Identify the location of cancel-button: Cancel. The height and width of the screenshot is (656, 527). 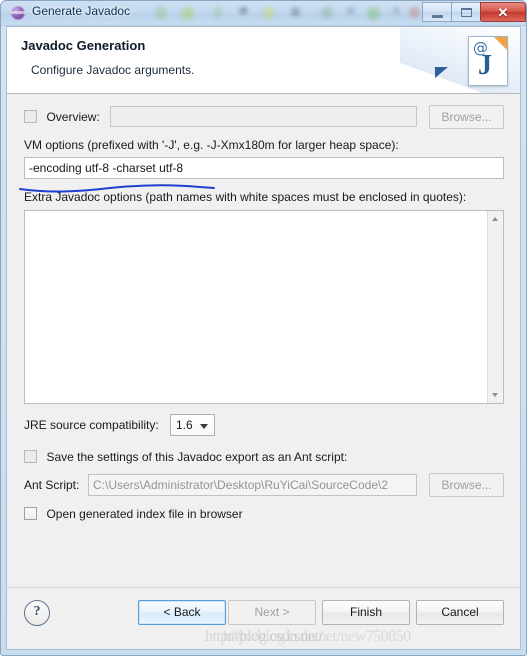
(460, 612).